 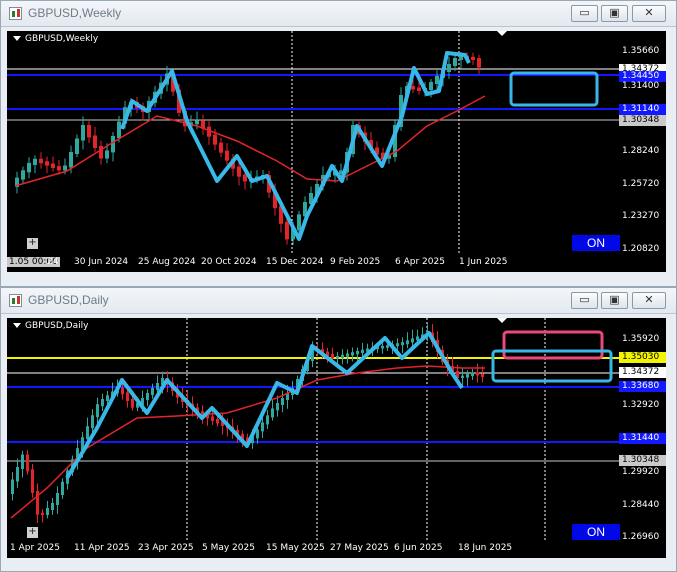 What do you see at coordinates (68, 300) in the screenshot?
I see `daily-window-title: GBPUSD,Daily` at bounding box center [68, 300].